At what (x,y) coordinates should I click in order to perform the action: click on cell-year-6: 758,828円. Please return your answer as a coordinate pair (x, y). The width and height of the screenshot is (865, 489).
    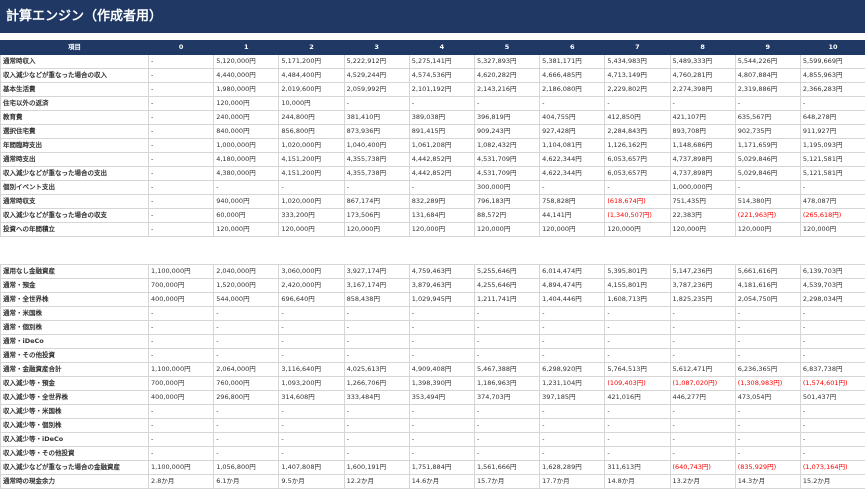
    Looking at the image, I should click on (572, 202).